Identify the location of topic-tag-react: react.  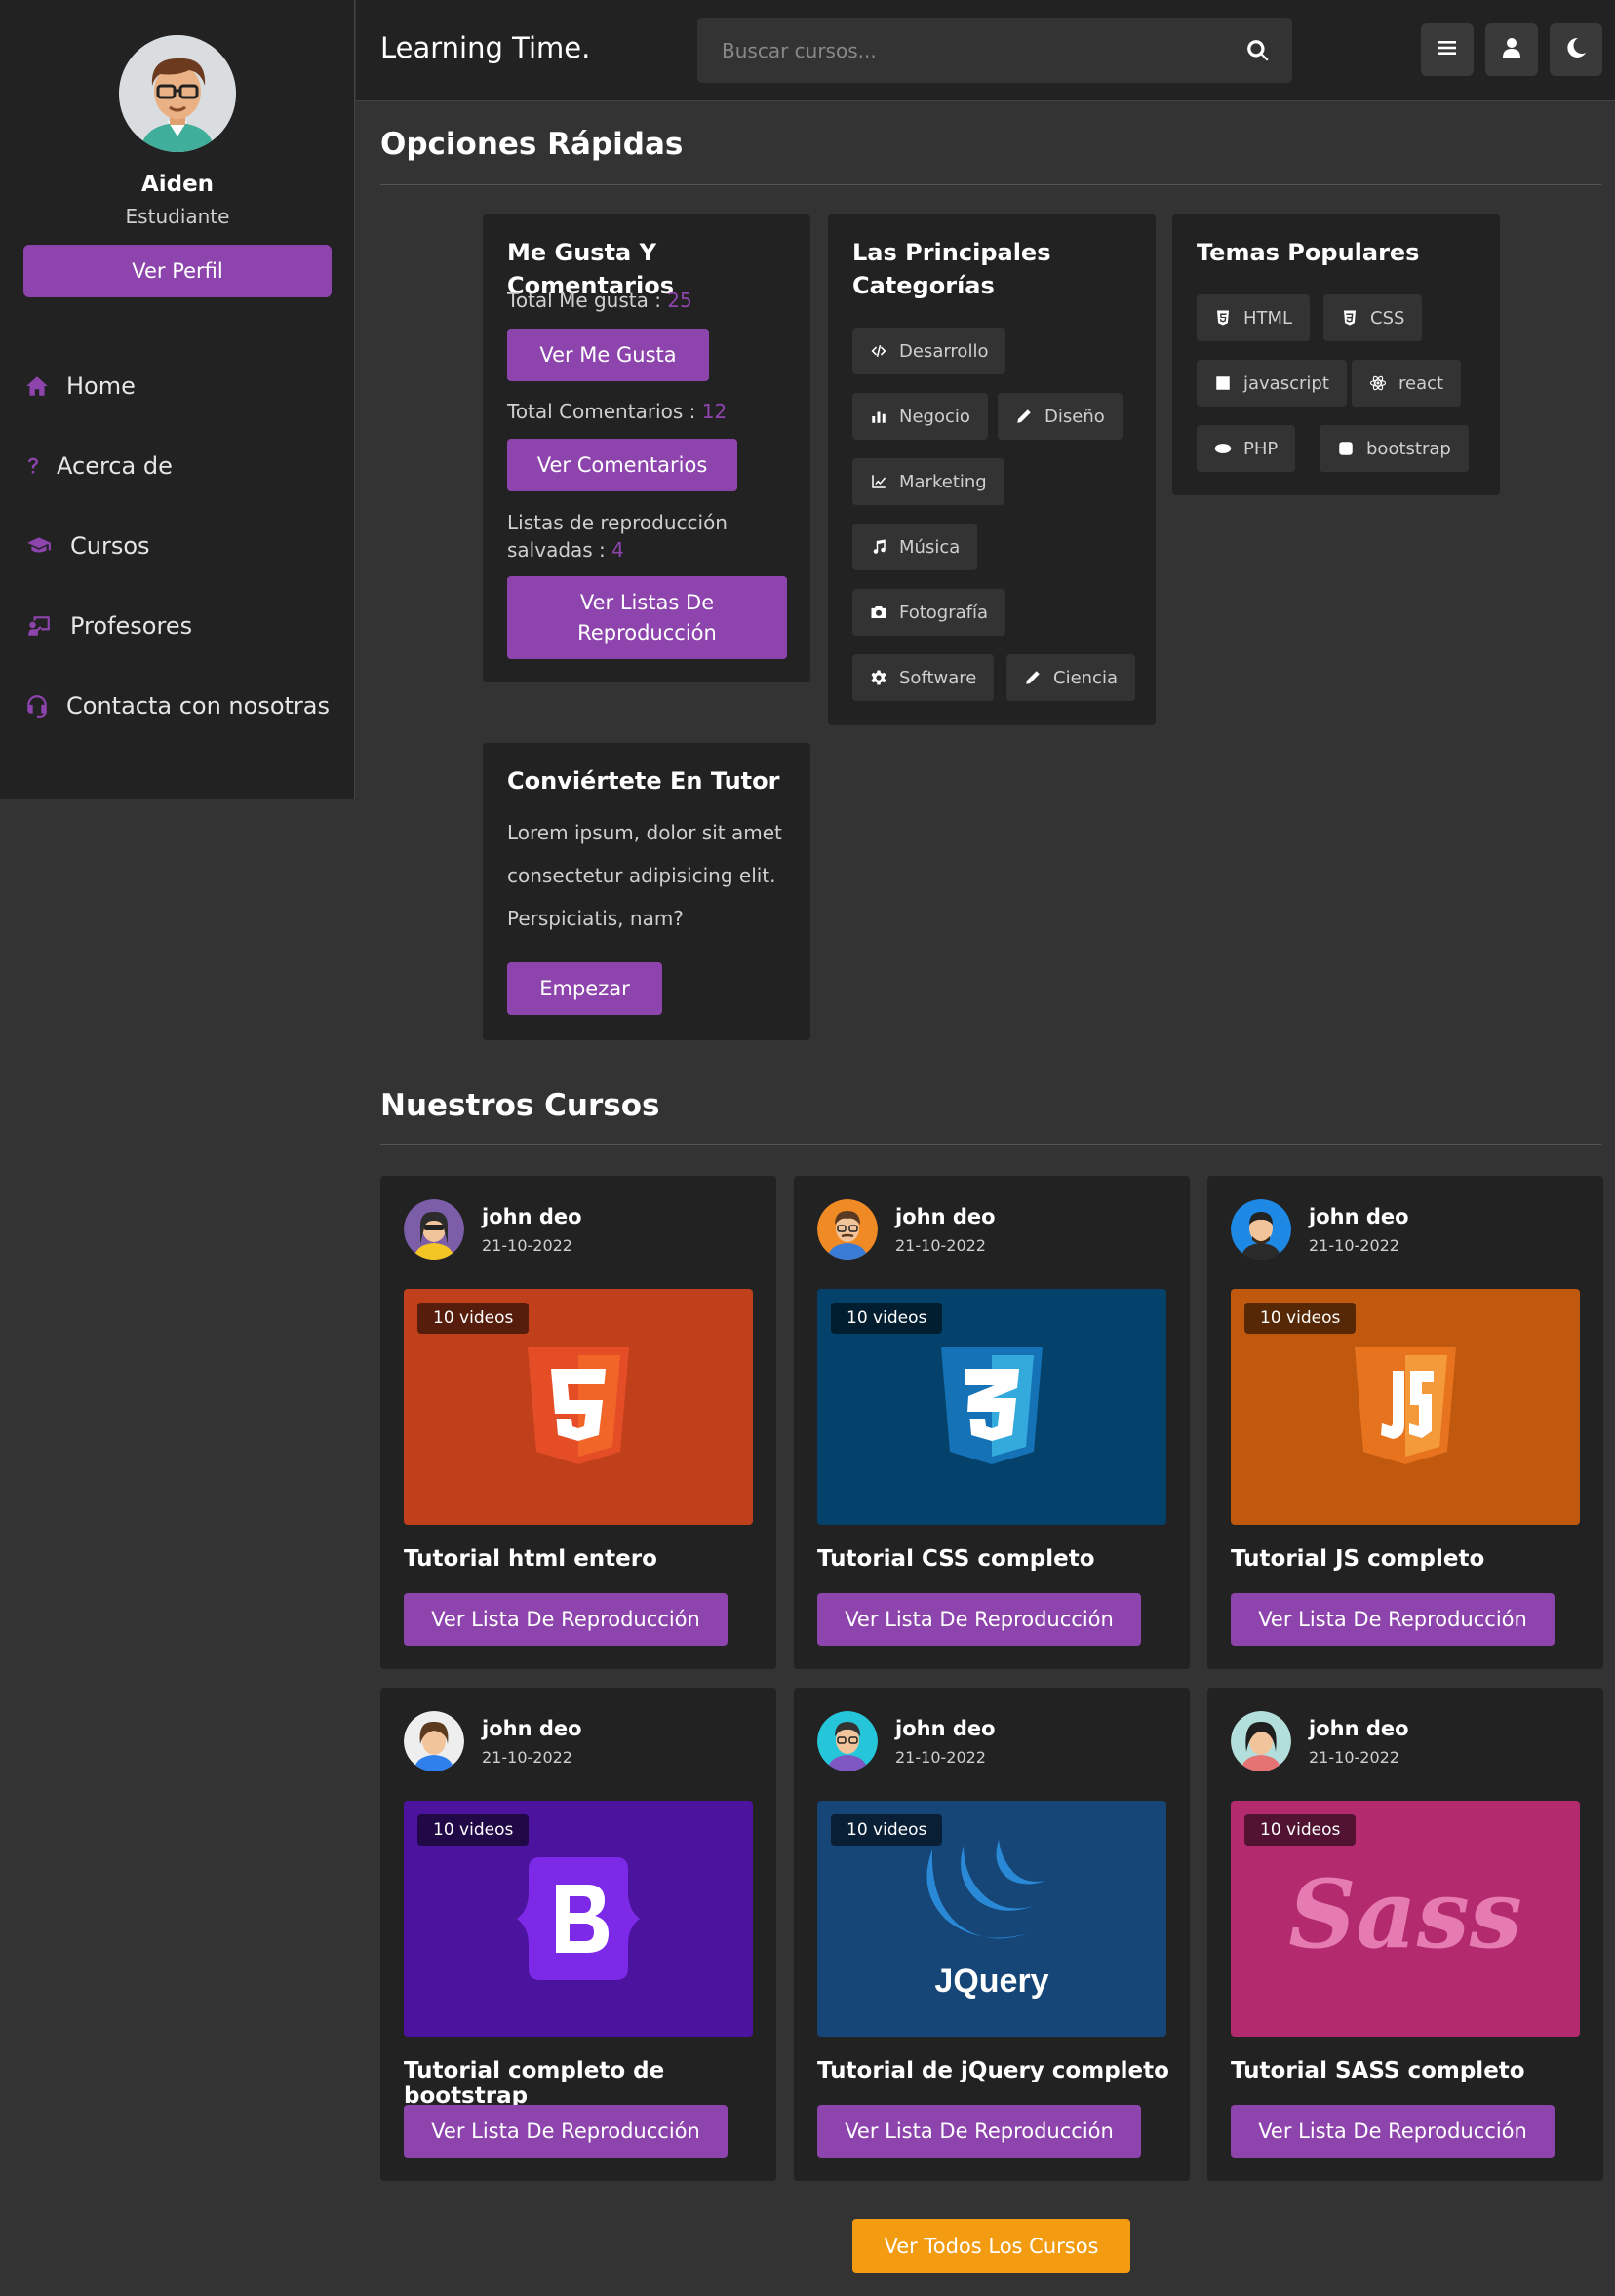
(1407, 383).